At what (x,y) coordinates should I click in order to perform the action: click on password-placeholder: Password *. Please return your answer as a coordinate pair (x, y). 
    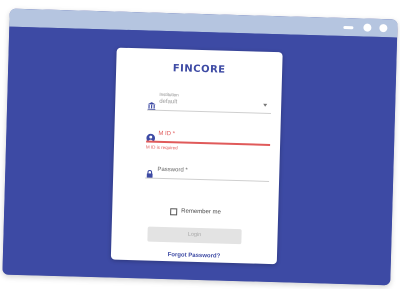
    Looking at the image, I should click on (172, 170).